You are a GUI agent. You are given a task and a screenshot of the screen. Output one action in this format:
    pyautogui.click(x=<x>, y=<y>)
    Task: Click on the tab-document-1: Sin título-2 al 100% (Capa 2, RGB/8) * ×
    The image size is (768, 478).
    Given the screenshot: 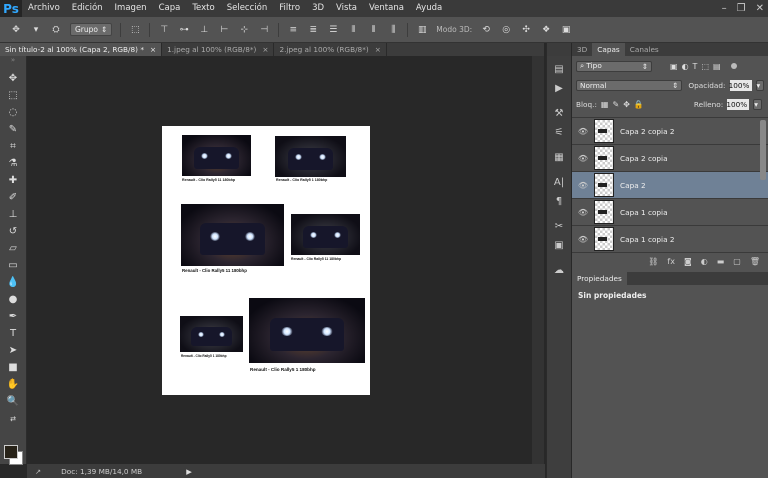 What is the action you would take?
    pyautogui.click(x=81, y=49)
    